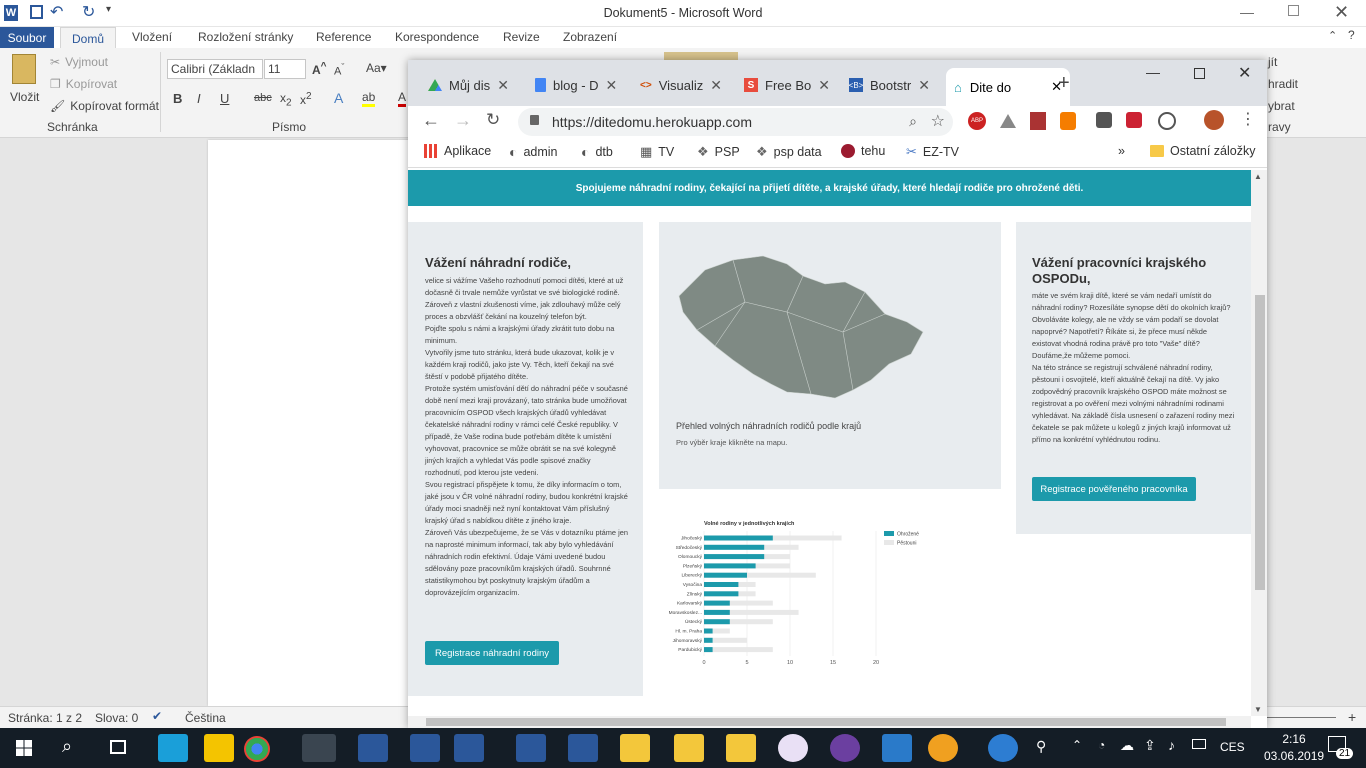 The width and height of the screenshot is (1366, 768). I want to click on language-tray: CES, so click(1232, 747).